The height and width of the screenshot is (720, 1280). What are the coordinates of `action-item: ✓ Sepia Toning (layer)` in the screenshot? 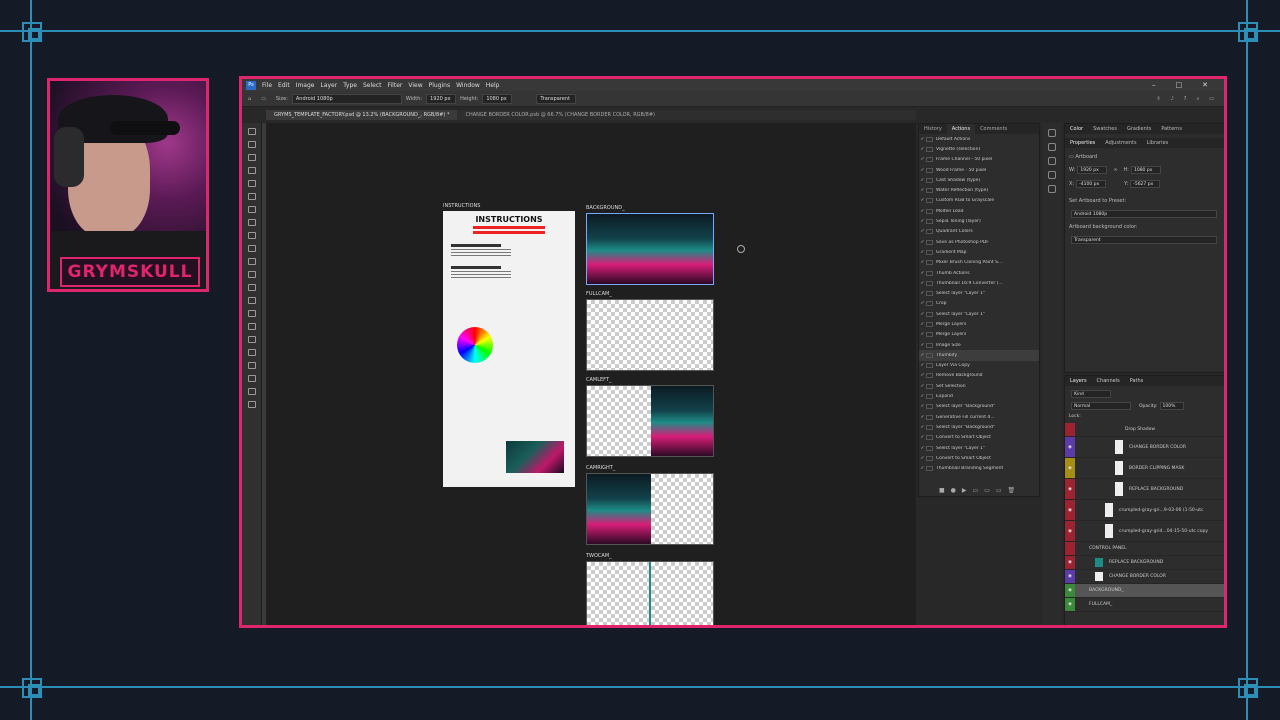 It's located at (979, 221).